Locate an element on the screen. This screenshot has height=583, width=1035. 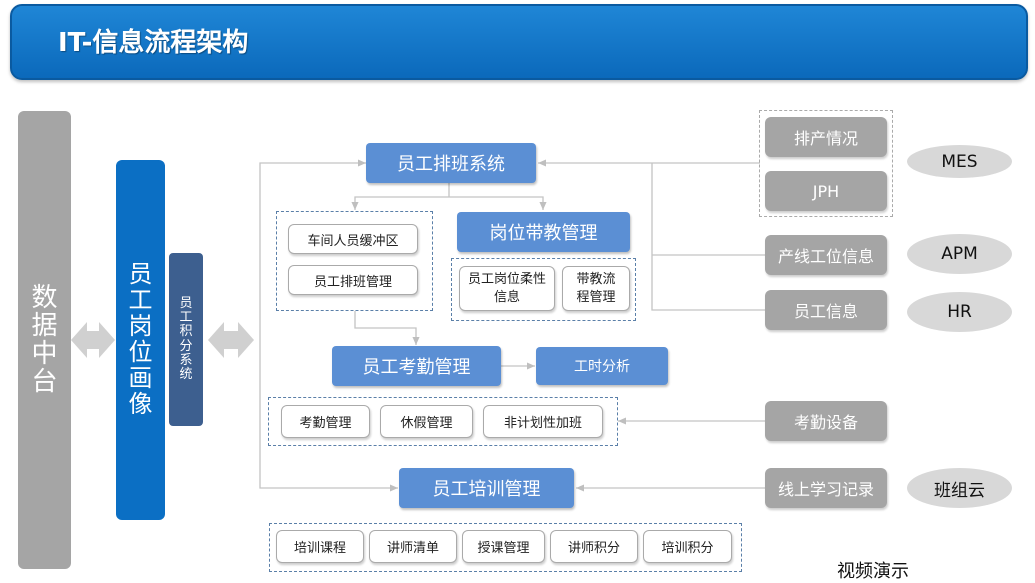
training-item: 讲师积分 is located at coordinates (594, 546).